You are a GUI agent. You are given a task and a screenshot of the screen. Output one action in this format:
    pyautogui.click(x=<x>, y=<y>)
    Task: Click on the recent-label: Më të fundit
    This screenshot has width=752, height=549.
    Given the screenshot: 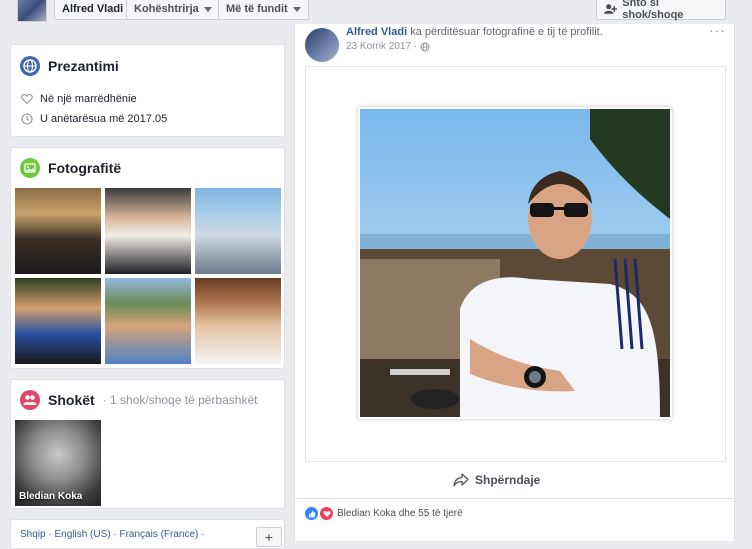 What is the action you would take?
    pyautogui.click(x=257, y=9)
    